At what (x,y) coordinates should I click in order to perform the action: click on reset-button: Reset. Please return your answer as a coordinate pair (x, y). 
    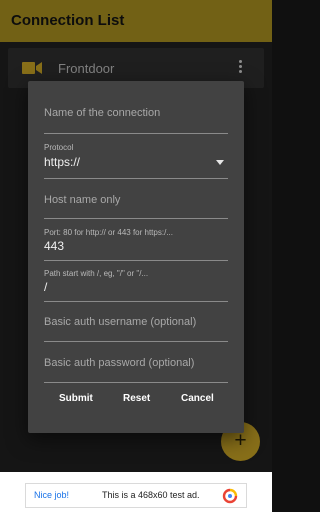
    Looking at the image, I should click on (136, 398).